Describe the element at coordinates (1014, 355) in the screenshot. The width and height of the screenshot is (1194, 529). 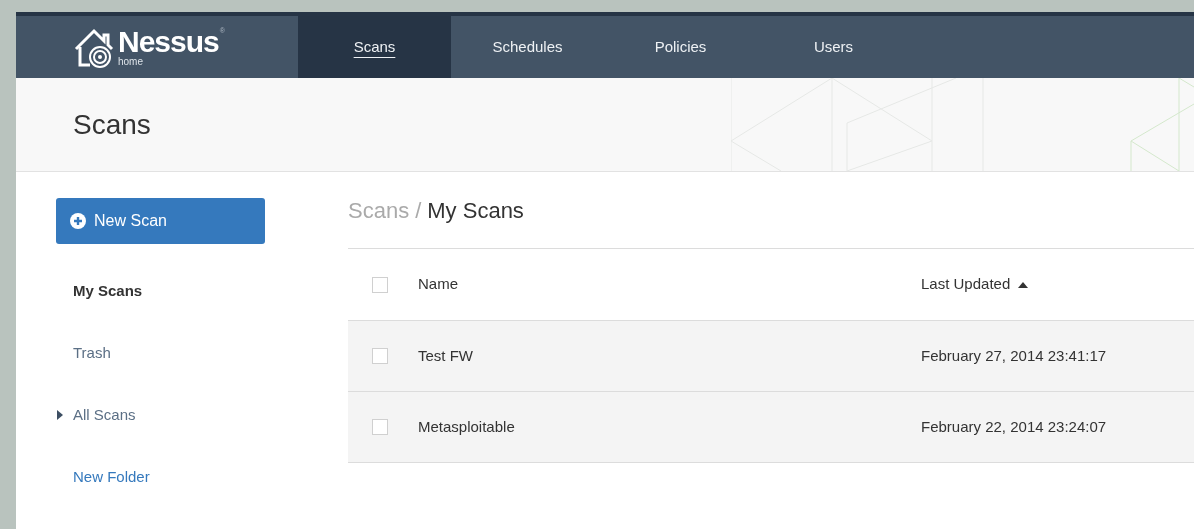
I see `table-cell: February 27, 2014 23:41:17` at that location.